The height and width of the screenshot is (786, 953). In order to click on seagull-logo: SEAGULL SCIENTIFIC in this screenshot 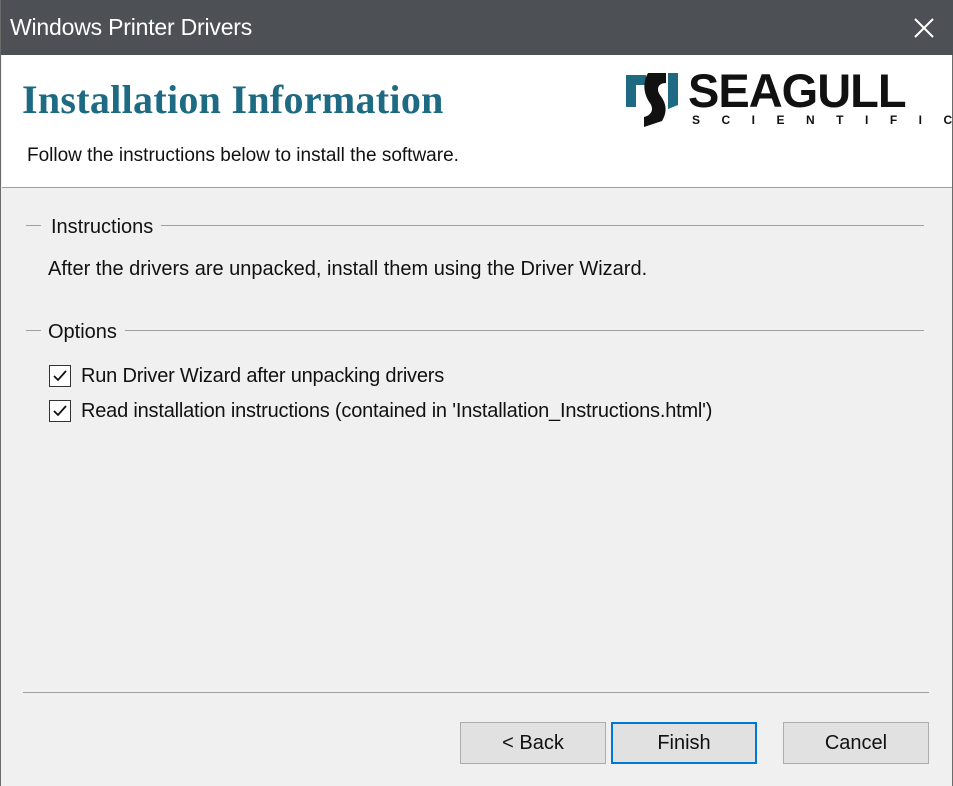, I will do `click(787, 96)`.